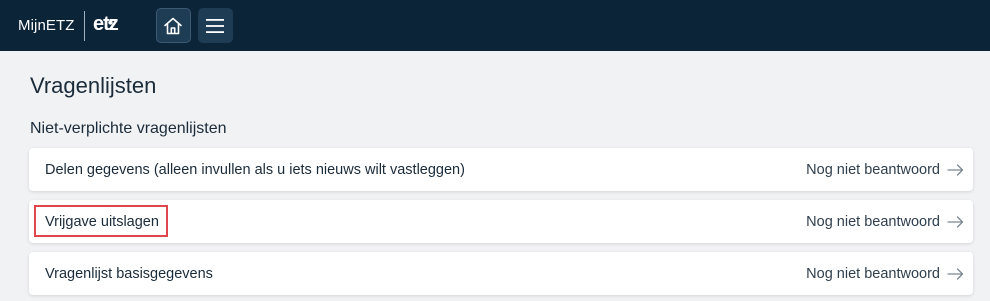 This screenshot has height=301, width=990. I want to click on section-title: Niet-verplichte vragenlijsten, so click(128, 128).